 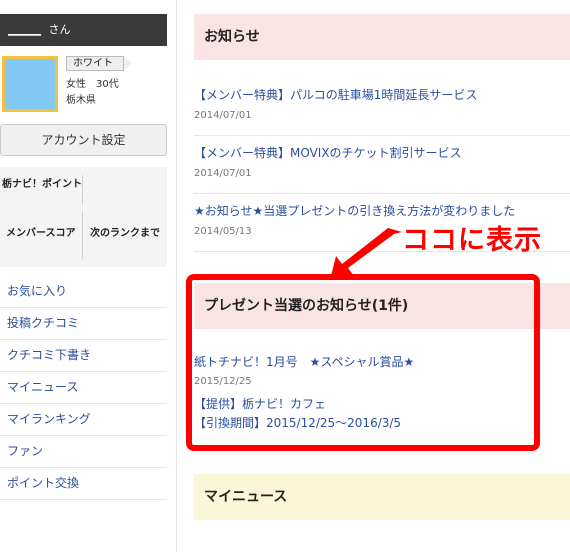 What do you see at coordinates (382, 165) in the screenshot?
I see `news-item: 【メンバー特典】MOVIXのチケット割引サービス 2014/07/01` at bounding box center [382, 165].